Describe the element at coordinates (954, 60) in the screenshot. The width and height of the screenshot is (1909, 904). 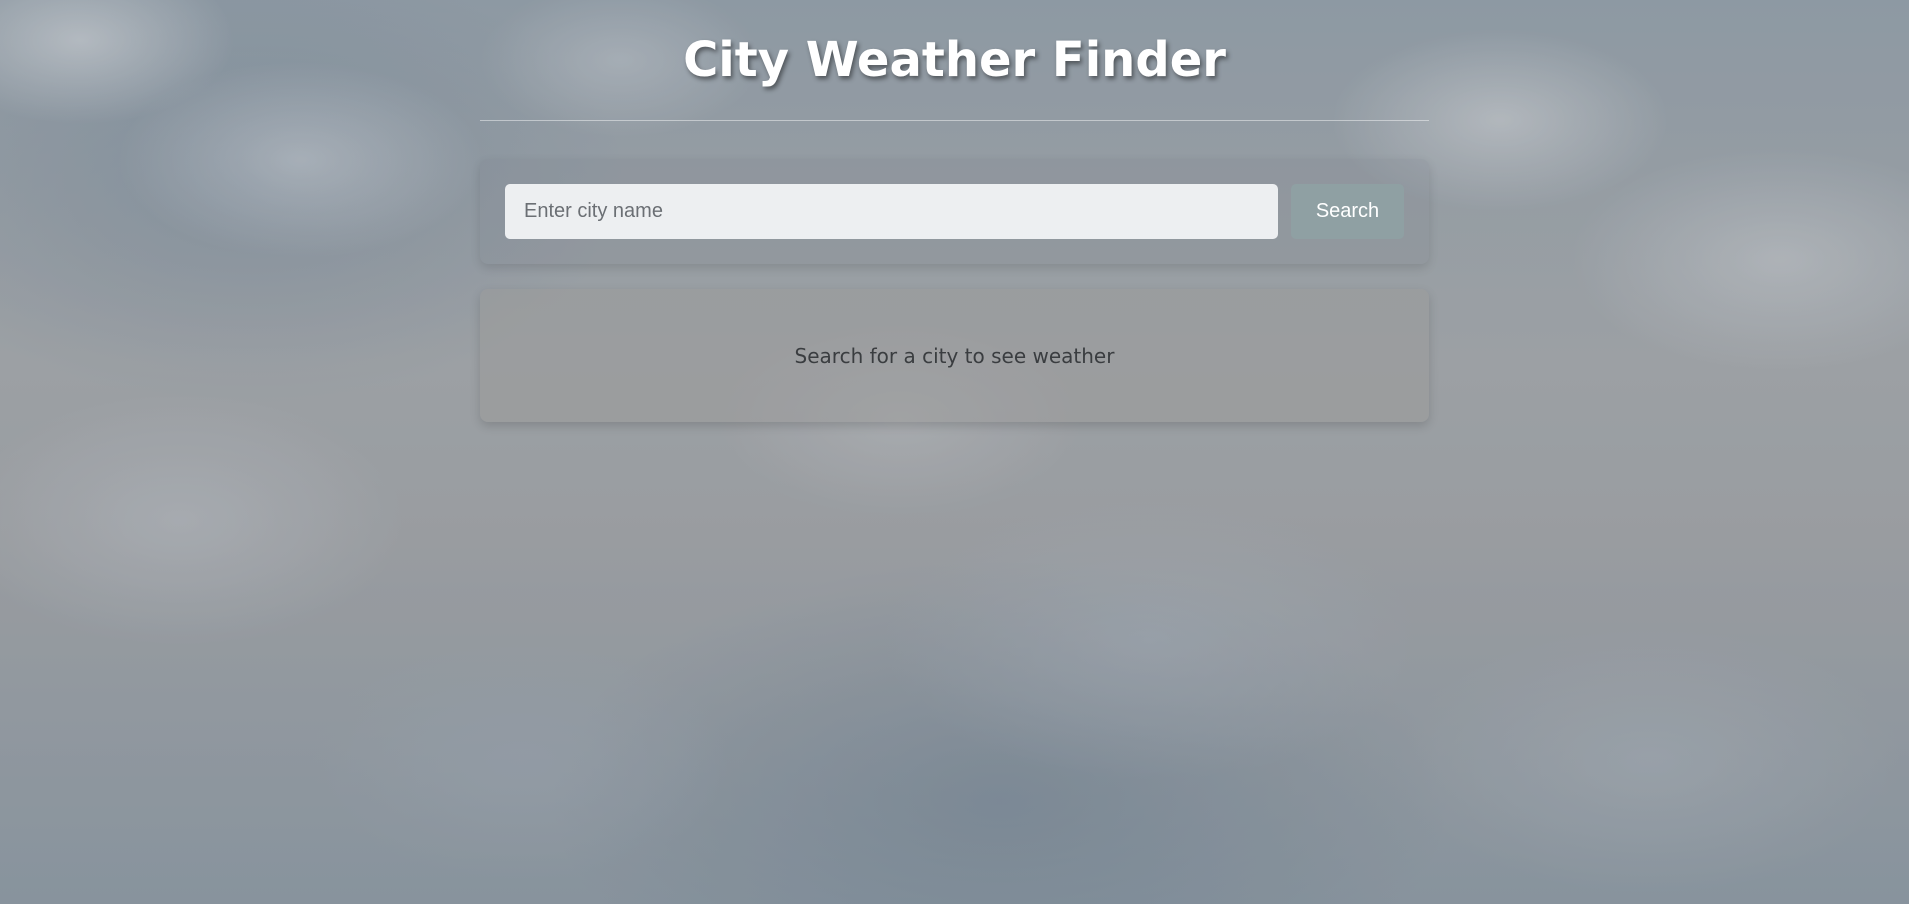
I see `page-title: City Weather Finder` at that location.